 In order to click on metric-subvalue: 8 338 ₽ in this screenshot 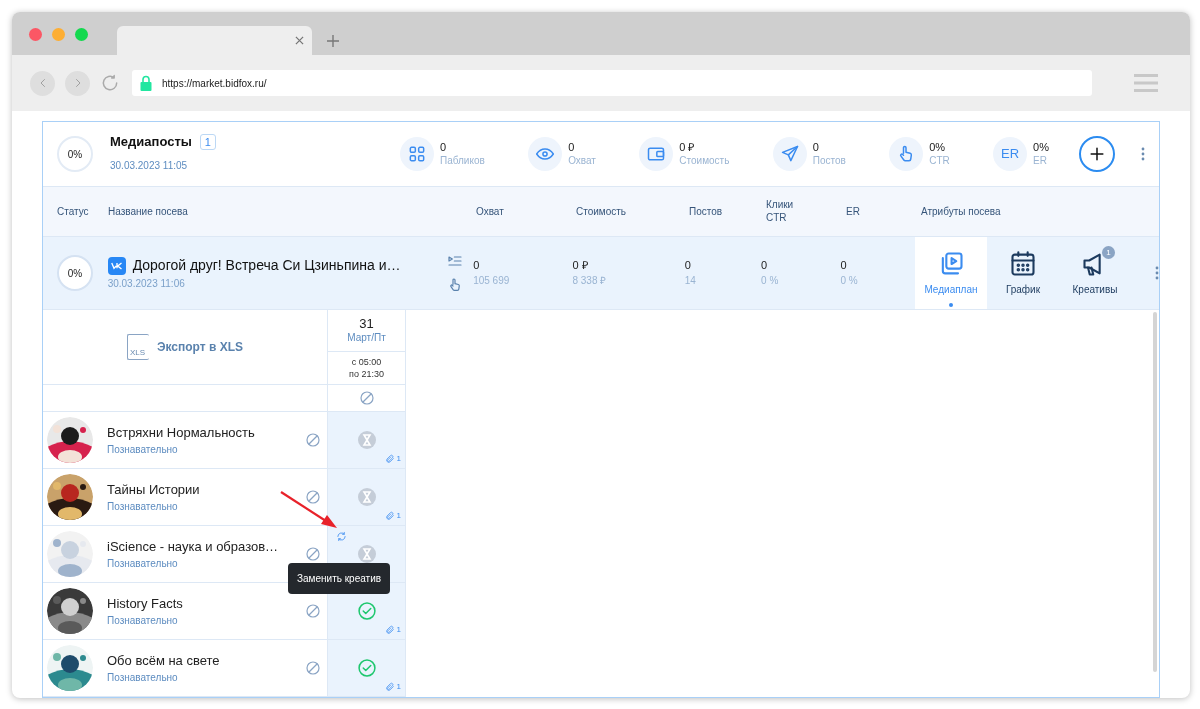, I will do `click(590, 281)`.